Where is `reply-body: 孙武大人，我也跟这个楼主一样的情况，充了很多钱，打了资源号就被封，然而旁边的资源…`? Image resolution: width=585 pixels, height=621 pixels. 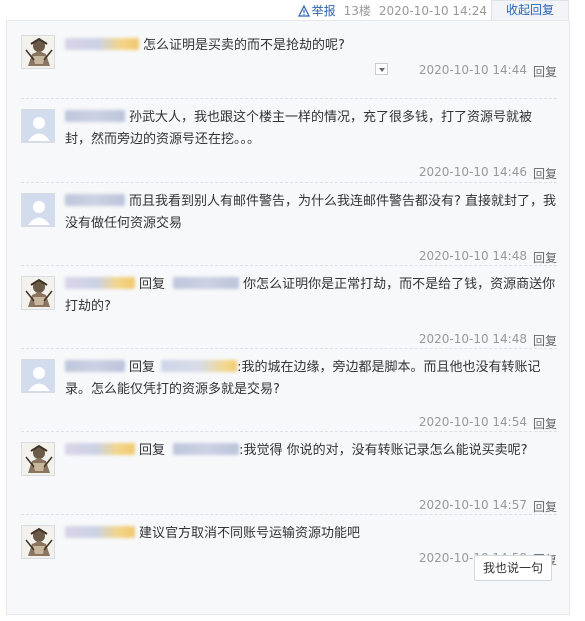 reply-body: 孙武大人，我也跟这个楼主一样的情况，充了很多钱，打了资源号就被封，然而旁边的资源… is located at coordinates (311, 129).